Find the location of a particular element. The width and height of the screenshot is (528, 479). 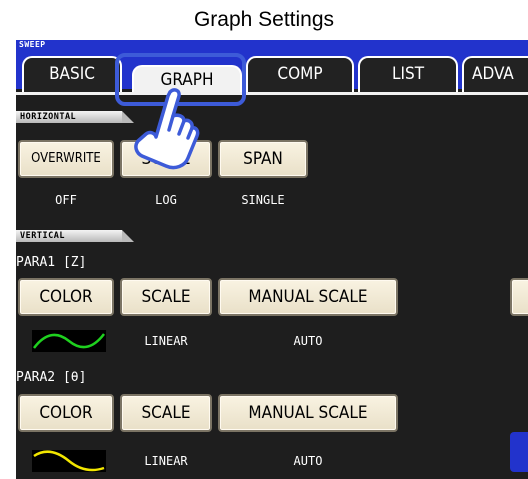

para2-label: PARA2 [θ] is located at coordinates (51, 377).